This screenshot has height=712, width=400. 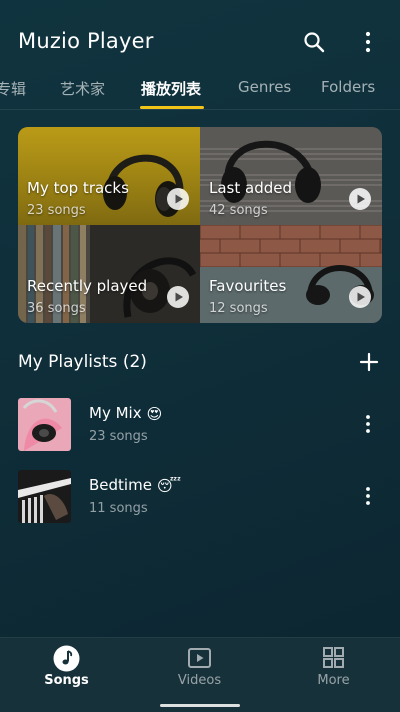 What do you see at coordinates (238, 210) in the screenshot?
I see `tile-song-count: 42 songs` at bounding box center [238, 210].